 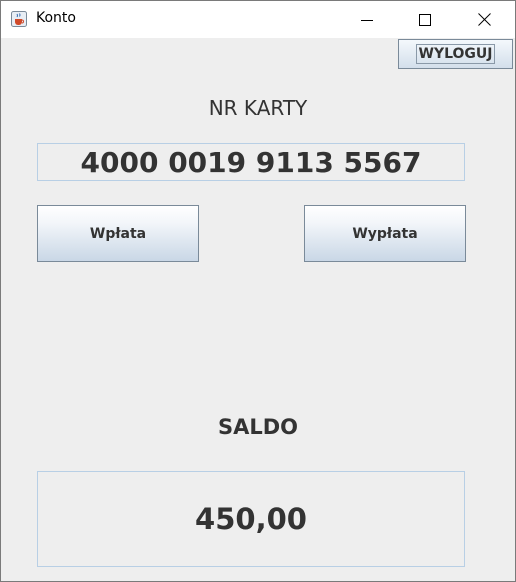 What do you see at coordinates (258, 19) in the screenshot?
I see `title-bar: Konto` at bounding box center [258, 19].